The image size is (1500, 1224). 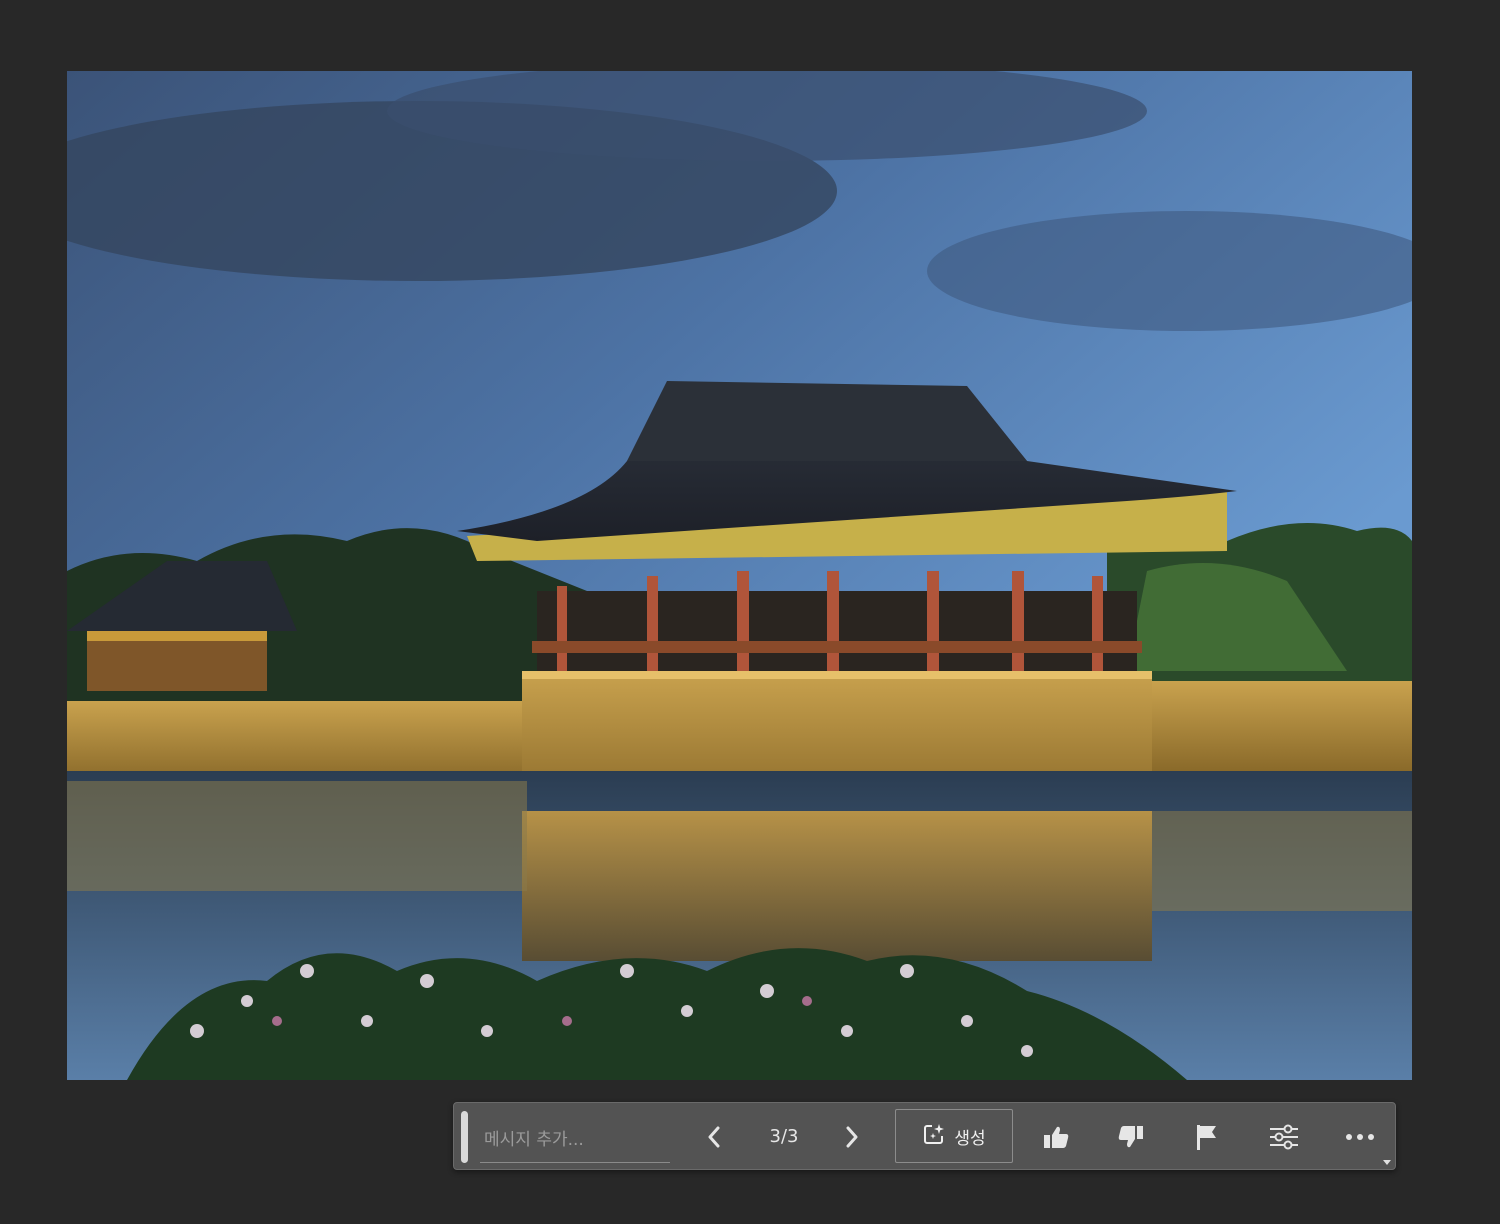 I want to click on generative-sparkle-icon, so click(x=934, y=1136).